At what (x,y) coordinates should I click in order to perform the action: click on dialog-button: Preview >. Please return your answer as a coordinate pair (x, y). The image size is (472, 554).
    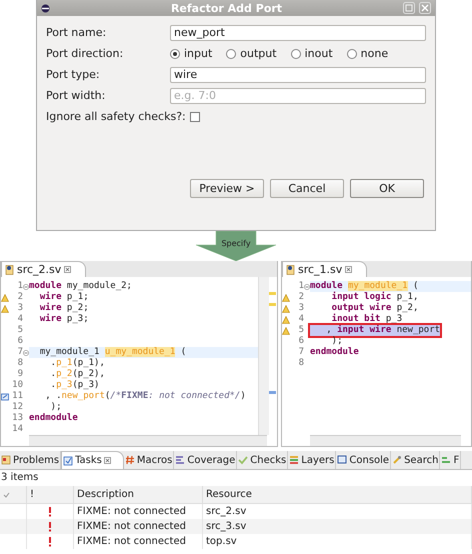
    Looking at the image, I should click on (227, 188).